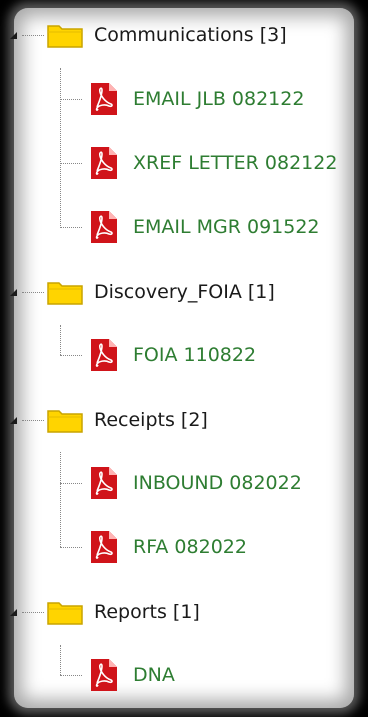  I want to click on file-label: EMAIL MGR 091522, so click(226, 227).